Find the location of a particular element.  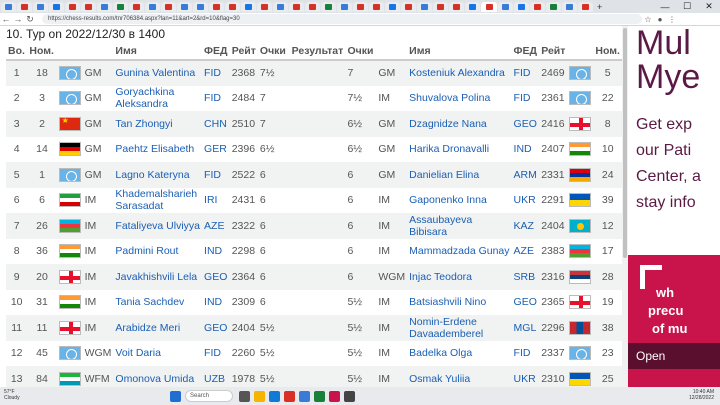

black-fed-link: AZE is located at coordinates (525, 251).